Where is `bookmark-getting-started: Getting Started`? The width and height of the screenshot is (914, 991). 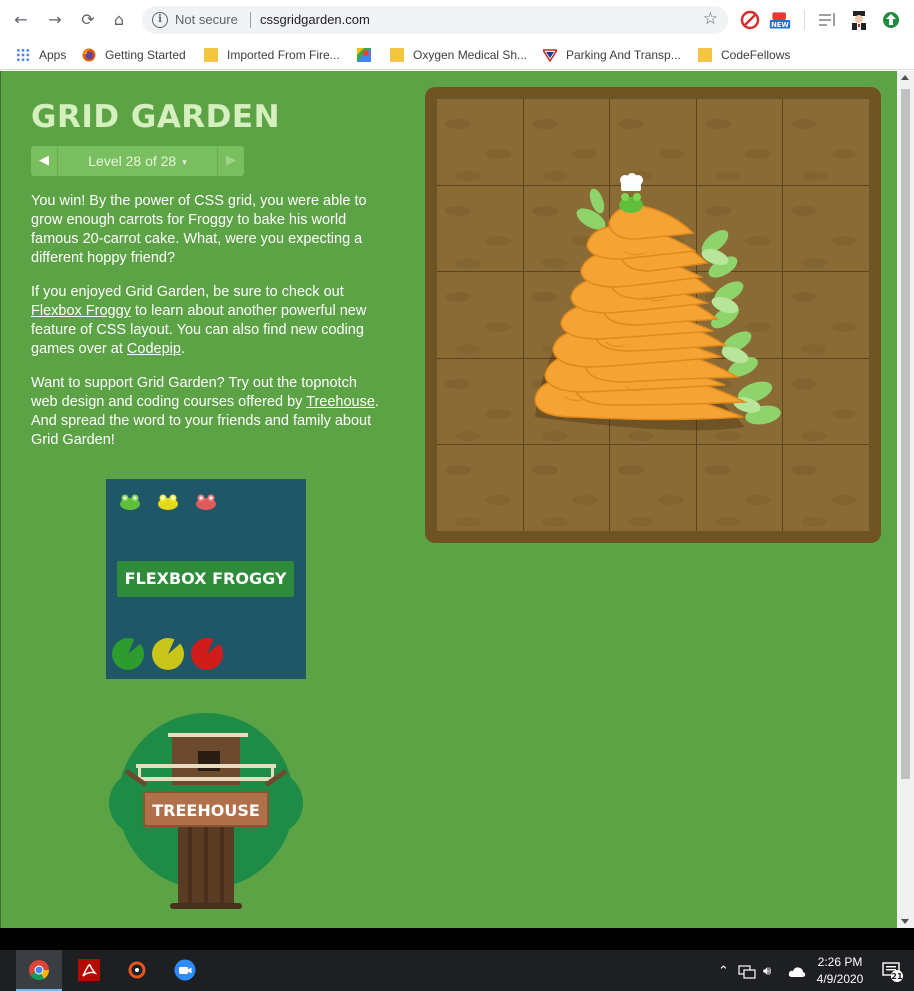 bookmark-getting-started: Getting Started is located at coordinates (134, 55).